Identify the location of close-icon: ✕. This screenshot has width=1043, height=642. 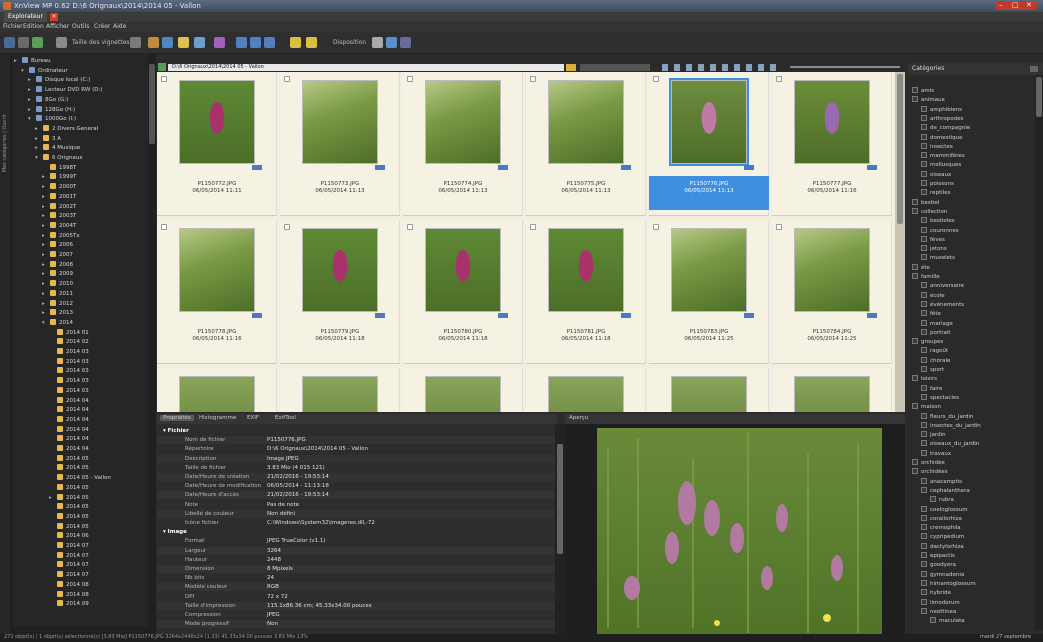
(1029, 5).